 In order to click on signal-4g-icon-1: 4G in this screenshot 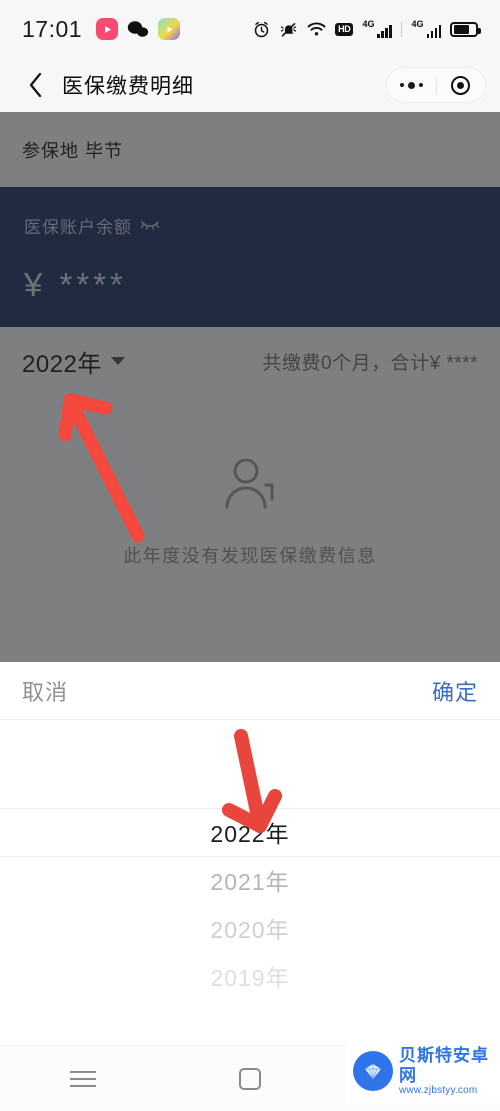, I will do `click(377, 29)`.